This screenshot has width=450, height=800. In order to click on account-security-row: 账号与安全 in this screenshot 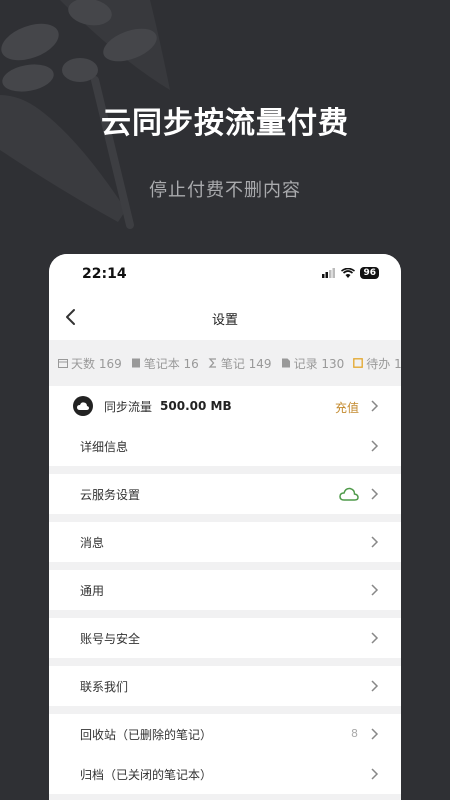, I will do `click(225, 638)`.